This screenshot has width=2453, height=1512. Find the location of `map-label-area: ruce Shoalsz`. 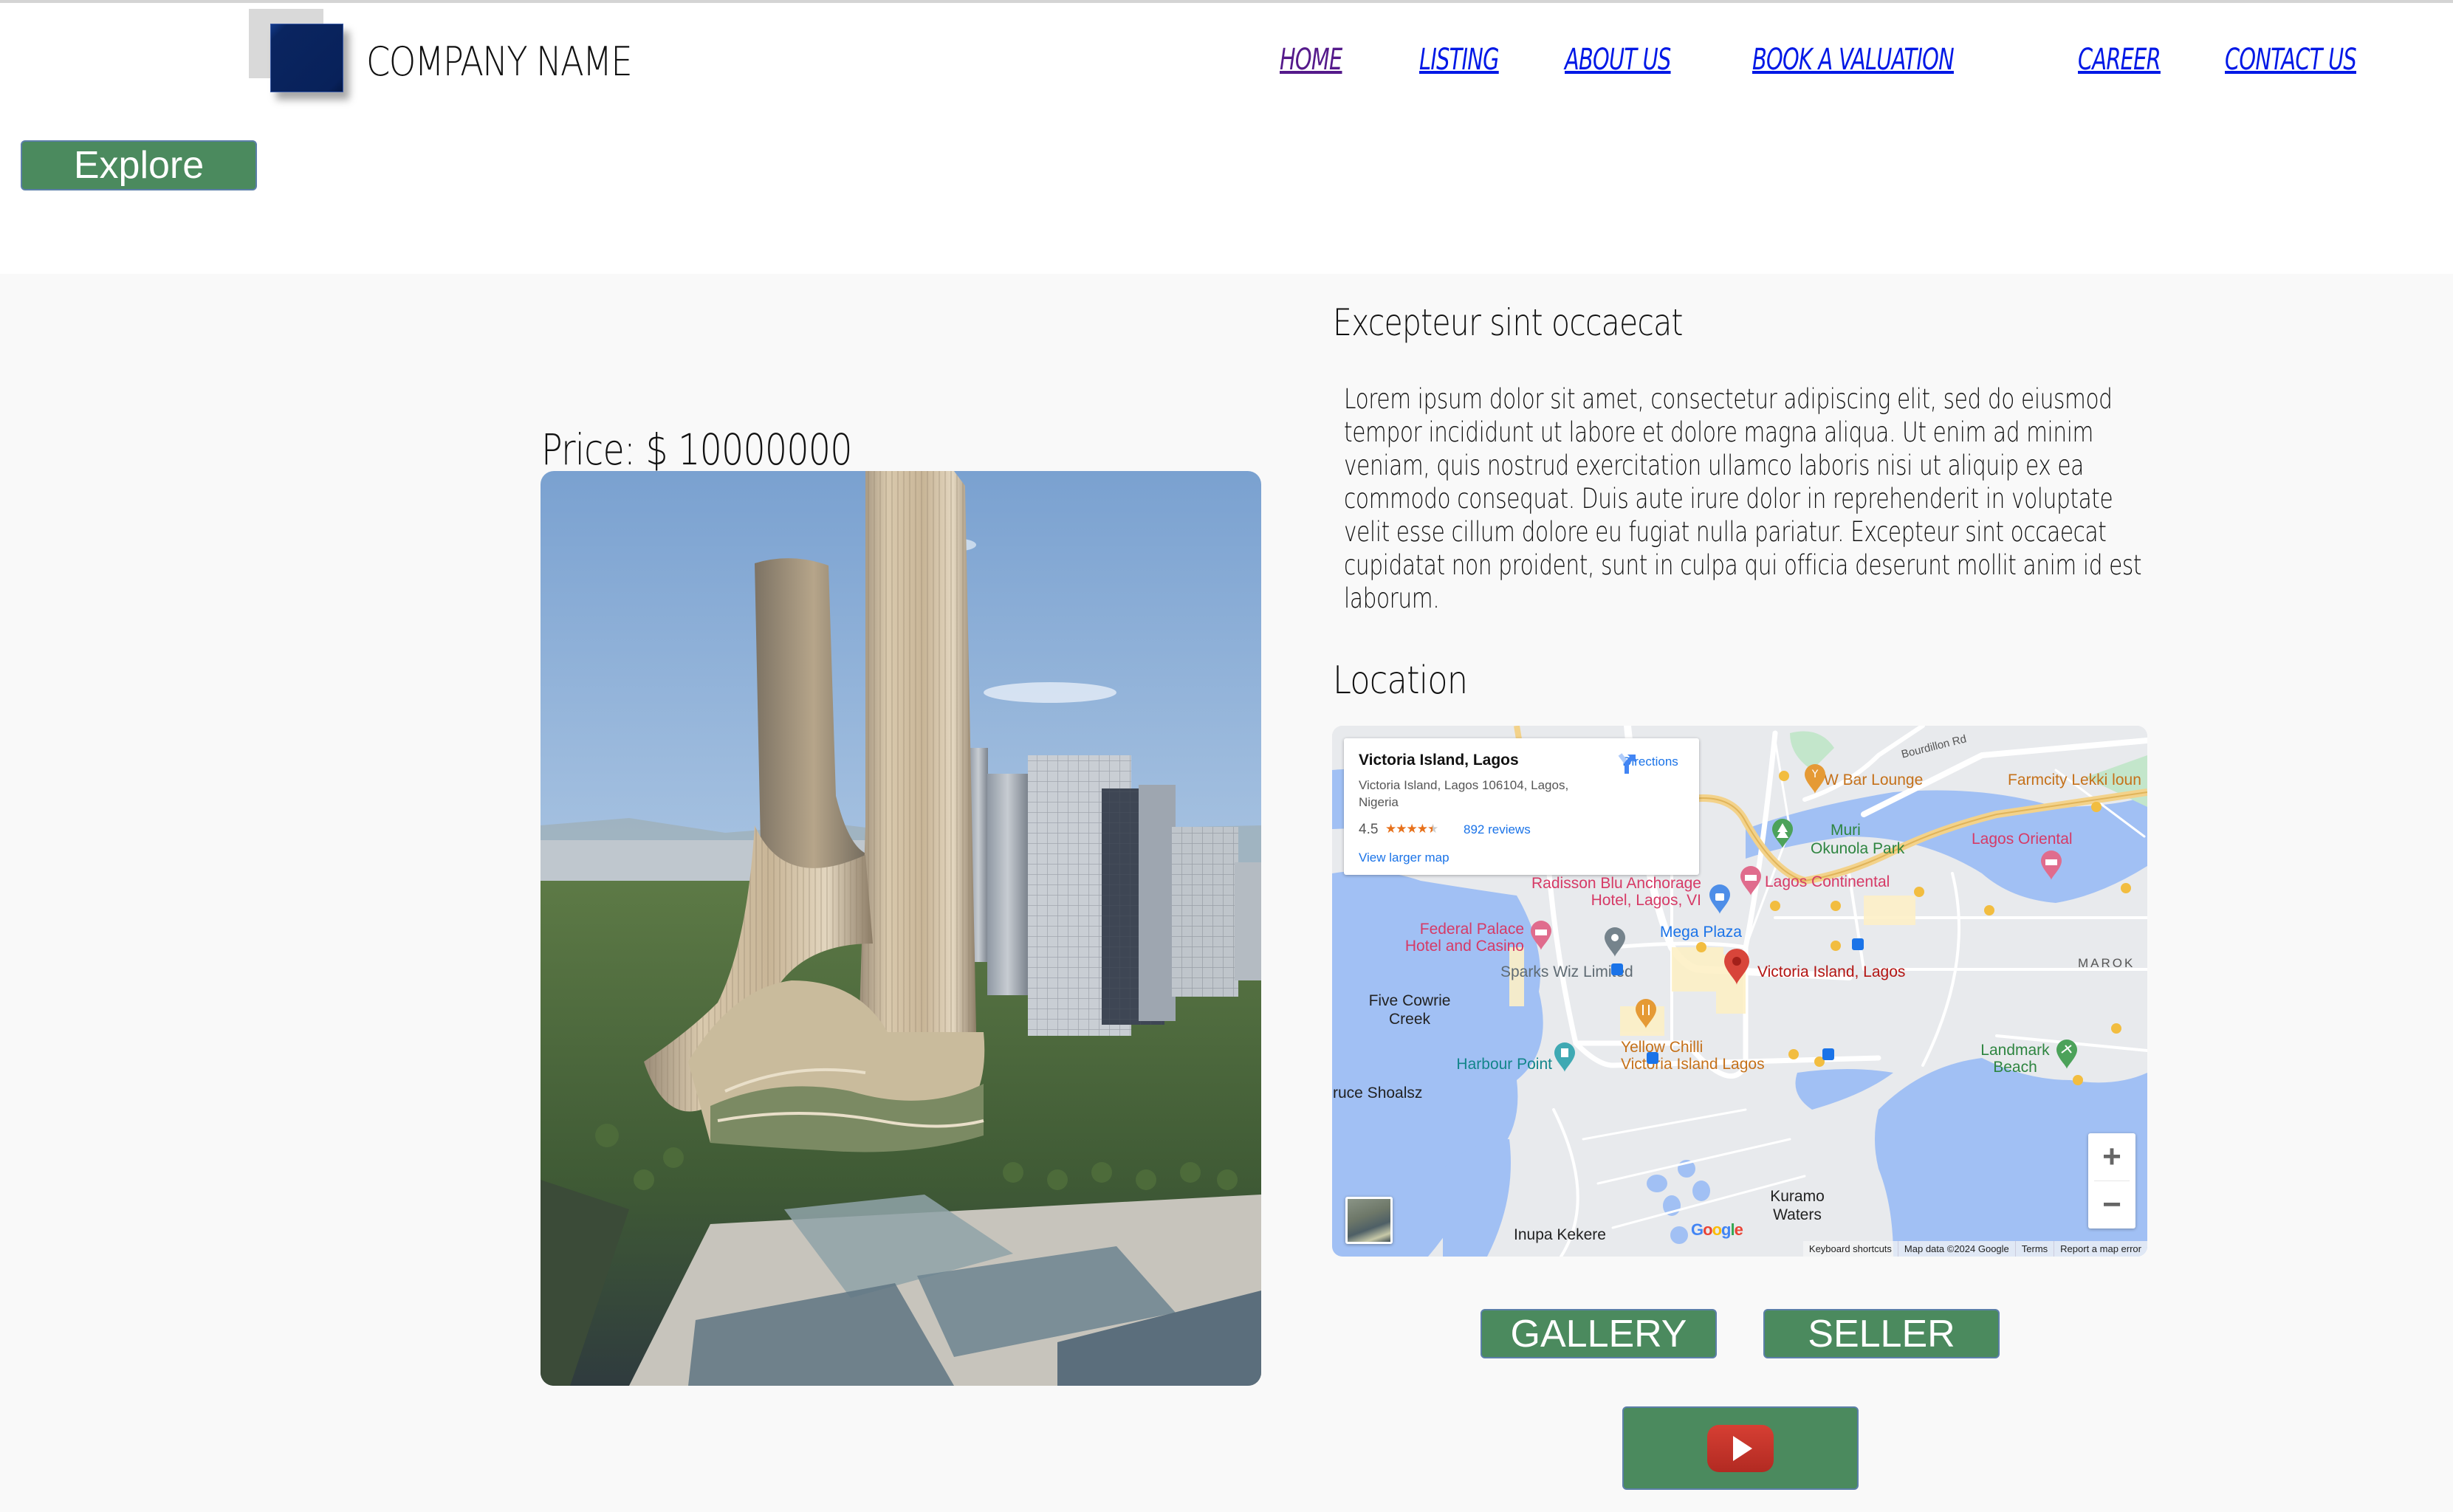

map-label-area: ruce Shoalsz is located at coordinates (1378, 1093).